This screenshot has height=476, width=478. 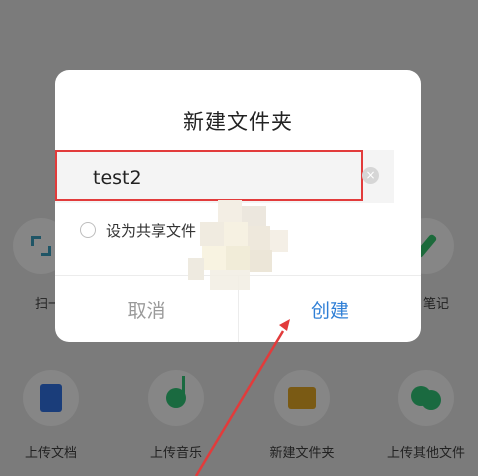 What do you see at coordinates (242, 397) in the screenshot?
I see `annotation-arrow` at bounding box center [242, 397].